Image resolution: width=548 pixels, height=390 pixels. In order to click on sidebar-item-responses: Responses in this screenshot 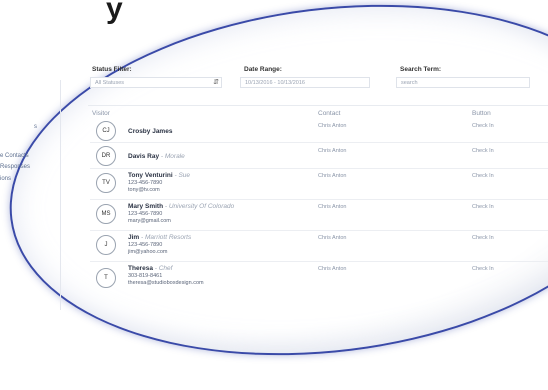, I will do `click(15, 167)`.